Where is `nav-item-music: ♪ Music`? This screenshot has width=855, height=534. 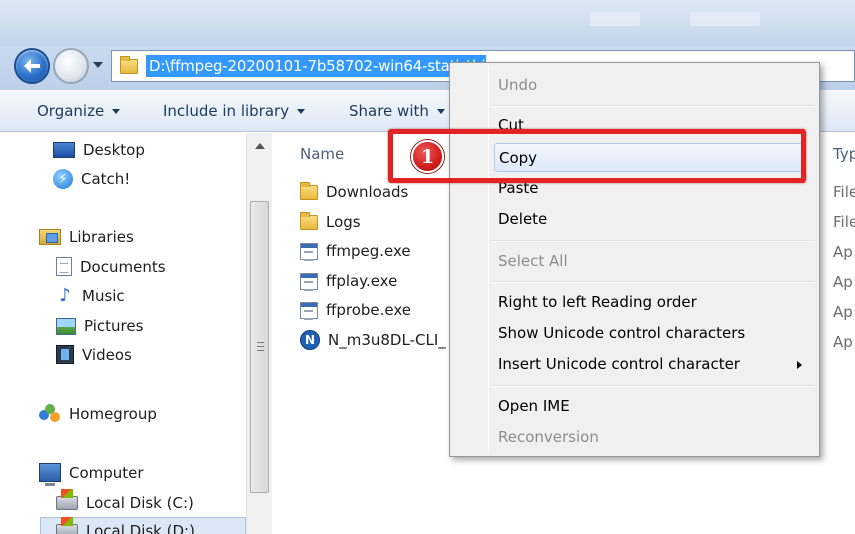
nav-item-music: ♪ Music is located at coordinates (90, 295).